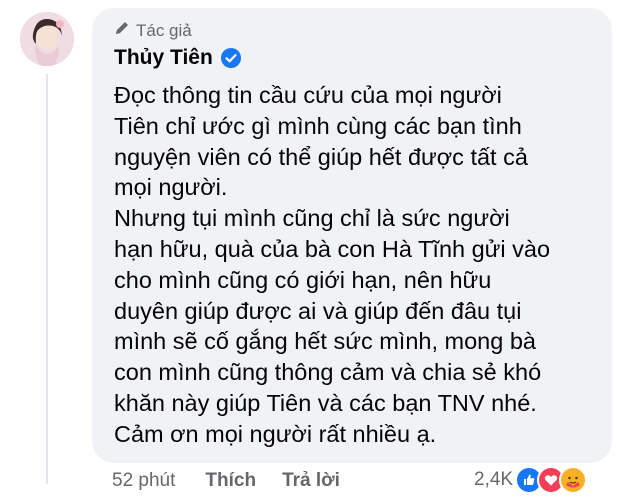 The image size is (620, 503). Describe the element at coordinates (325, 402) in the screenshot. I see `comment-line: khăn này giúp Tiên và các bạn TNV nhé.` at that location.